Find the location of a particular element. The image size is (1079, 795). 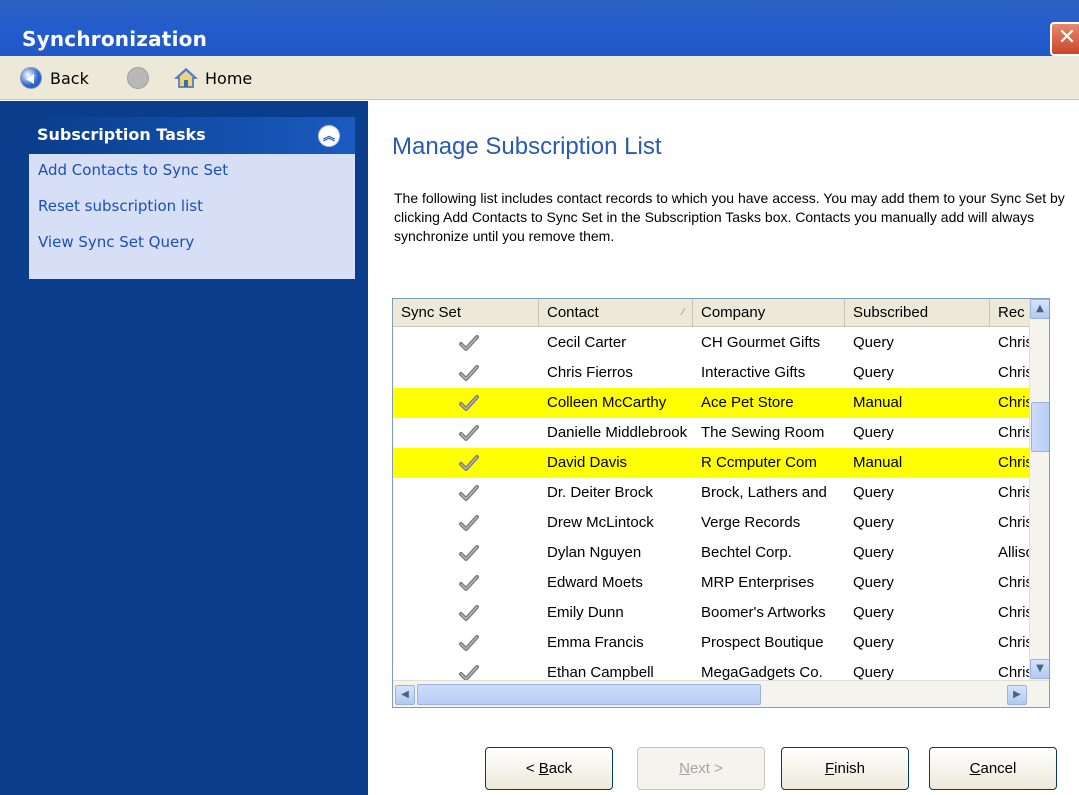

btn-accel: F is located at coordinates (829, 768).